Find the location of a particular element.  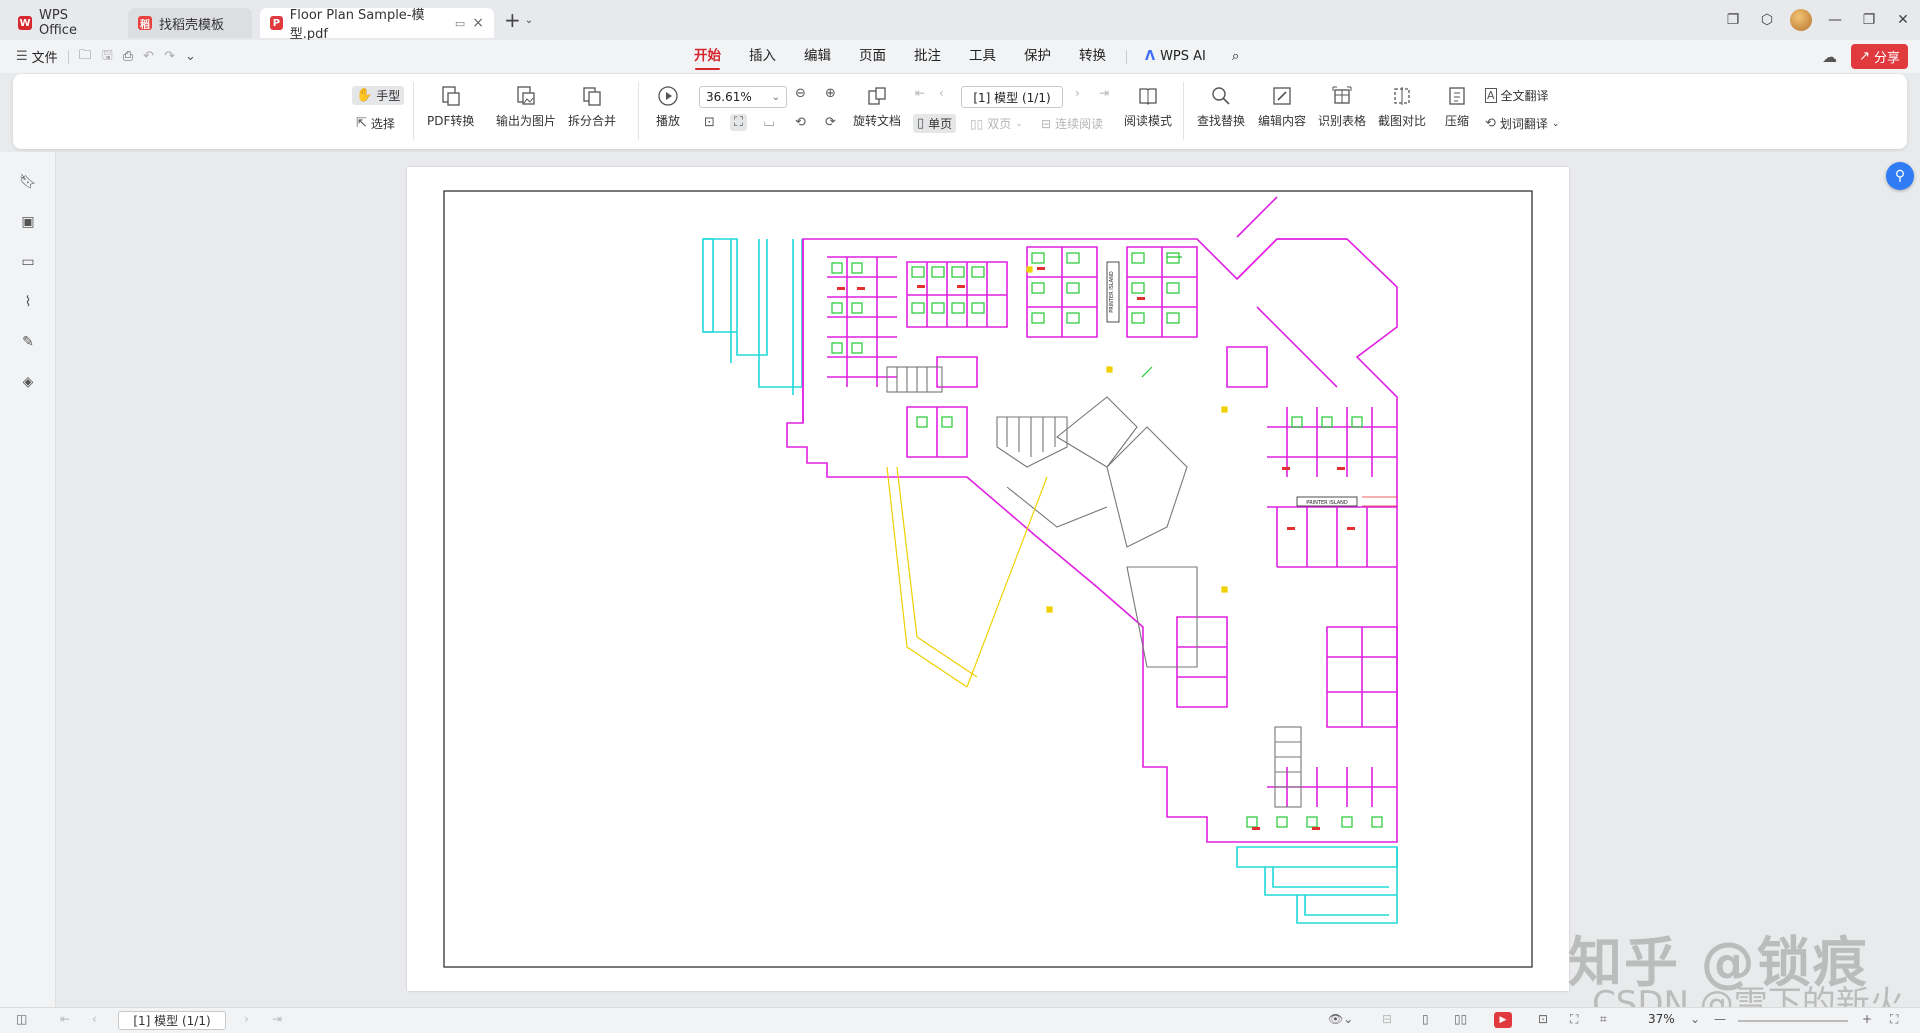

single-page-button: ▯ 单页 is located at coordinates (935, 123).